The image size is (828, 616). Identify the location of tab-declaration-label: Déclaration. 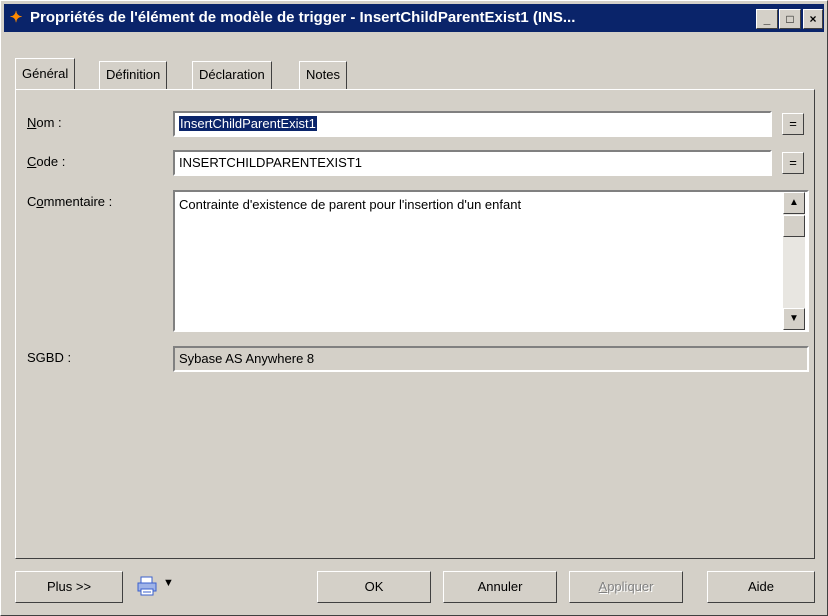
(232, 74).